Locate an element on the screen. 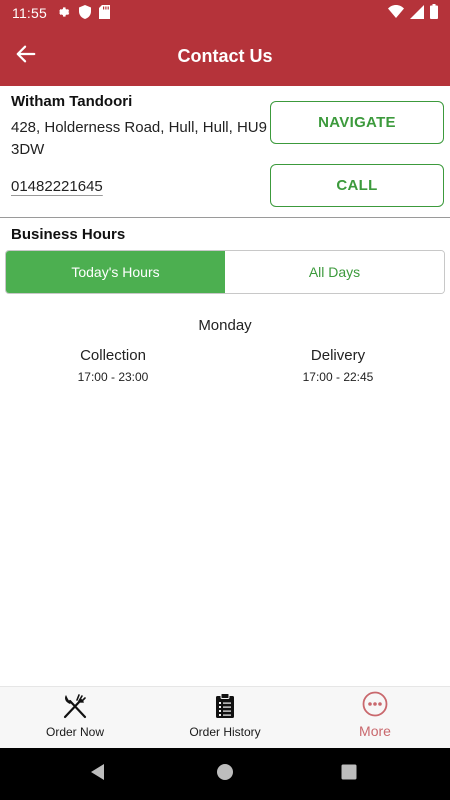  system-recents-button is located at coordinates (349, 774).